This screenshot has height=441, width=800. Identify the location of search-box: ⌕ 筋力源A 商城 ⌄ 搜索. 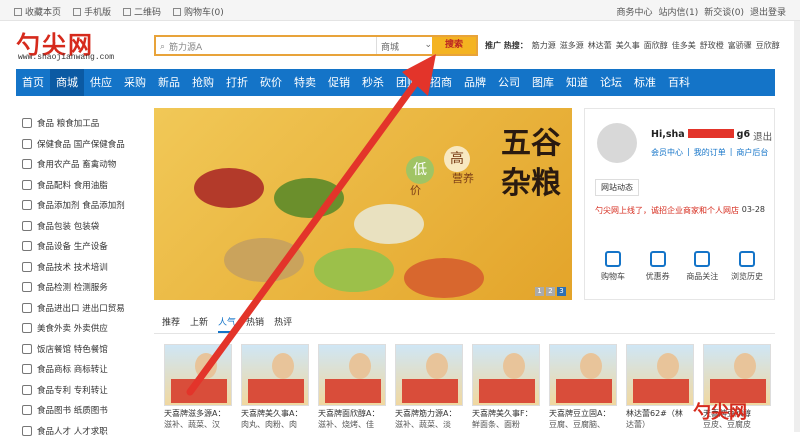
(316, 45).